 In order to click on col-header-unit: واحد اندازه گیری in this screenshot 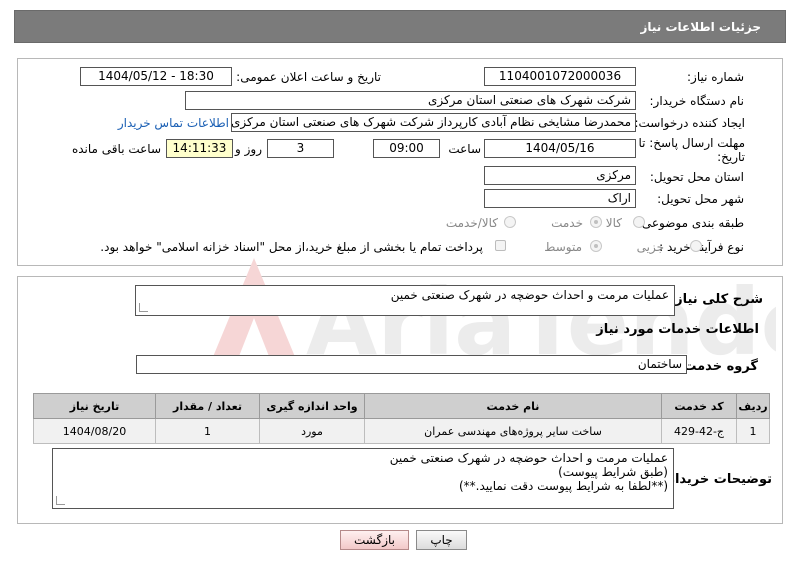, I will do `click(312, 406)`.